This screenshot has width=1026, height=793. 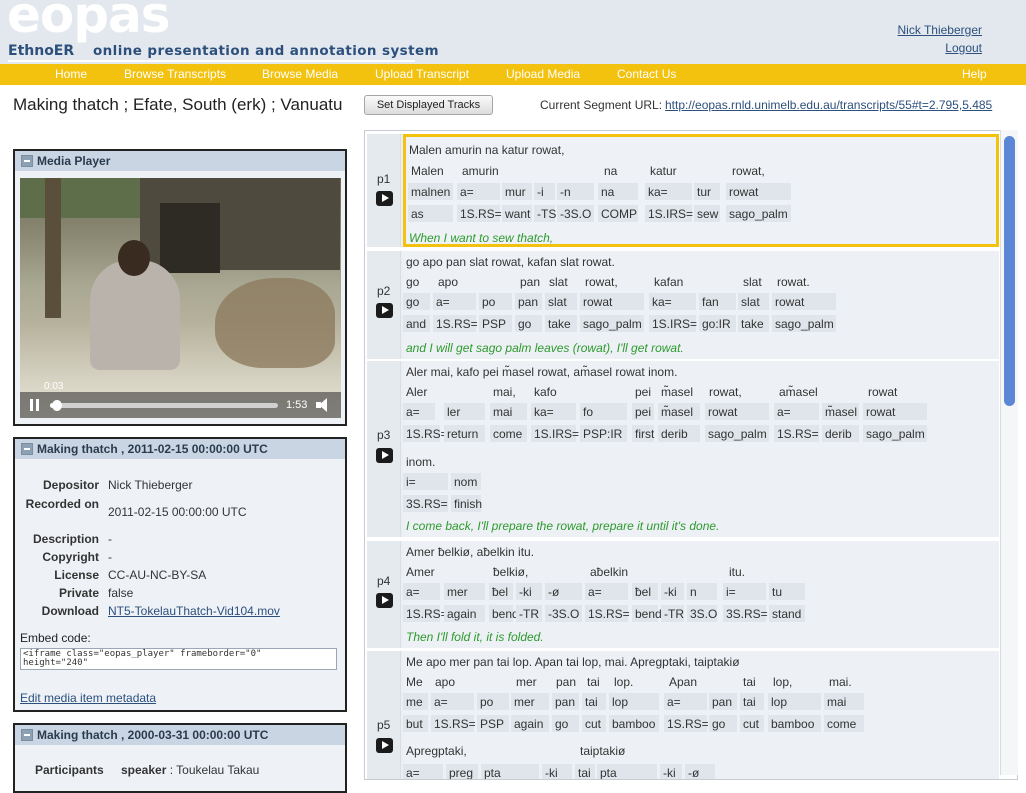 What do you see at coordinates (110, 557) in the screenshot?
I see `meta-value: -` at bounding box center [110, 557].